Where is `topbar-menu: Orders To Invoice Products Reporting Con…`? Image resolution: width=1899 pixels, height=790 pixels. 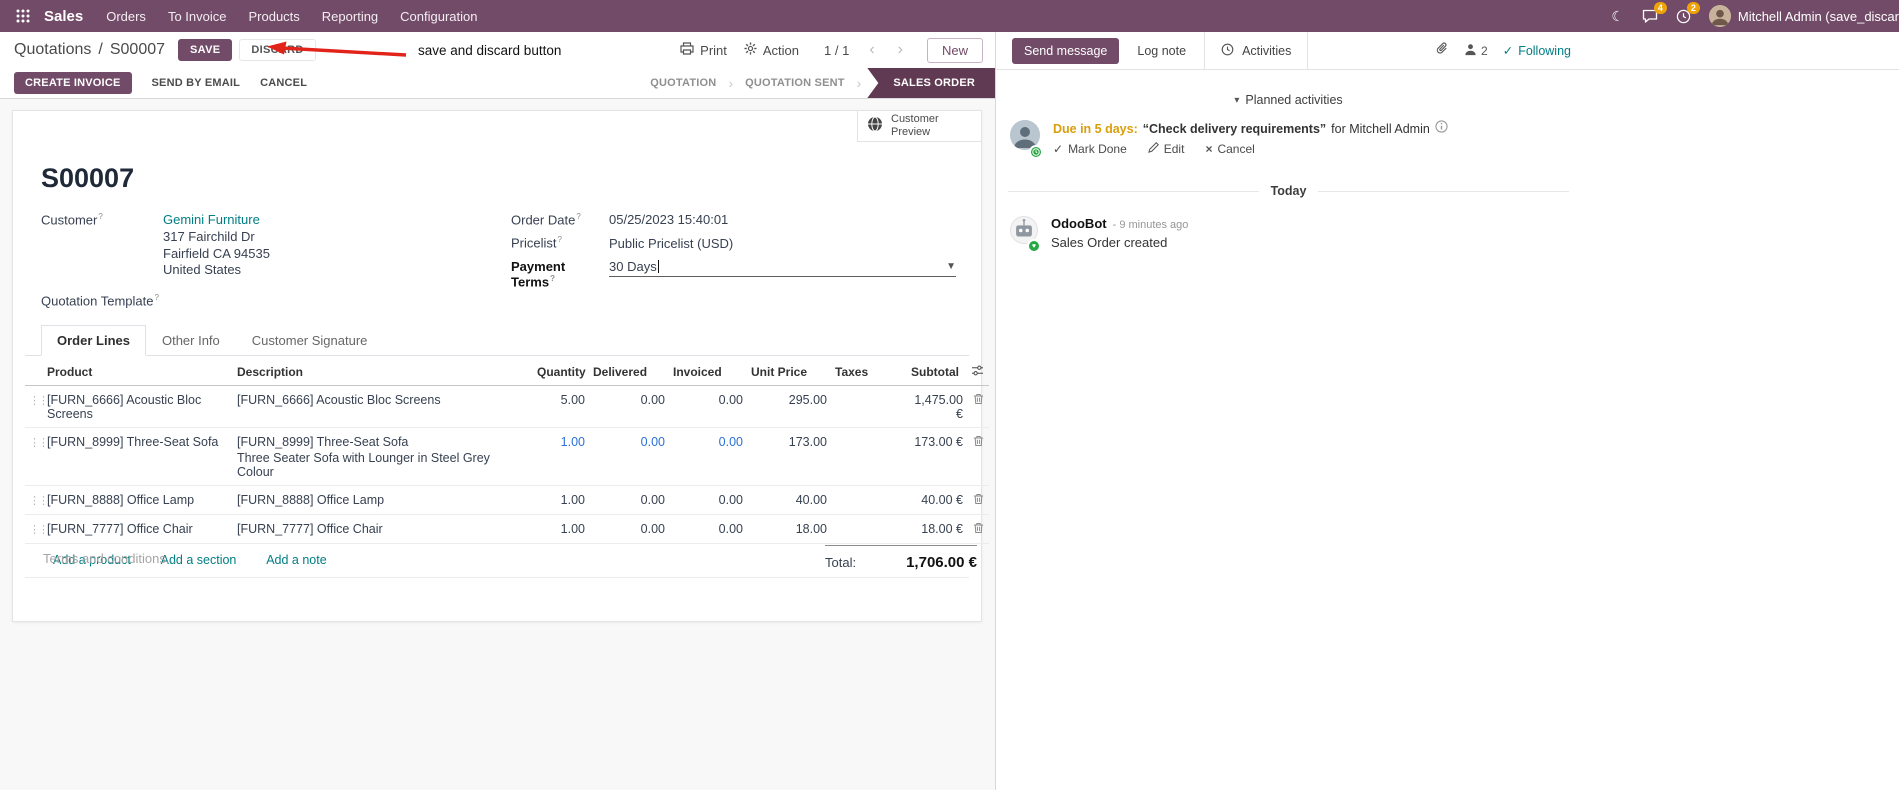 topbar-menu: Orders To Invoice Products Reporting Con… is located at coordinates (291, 16).